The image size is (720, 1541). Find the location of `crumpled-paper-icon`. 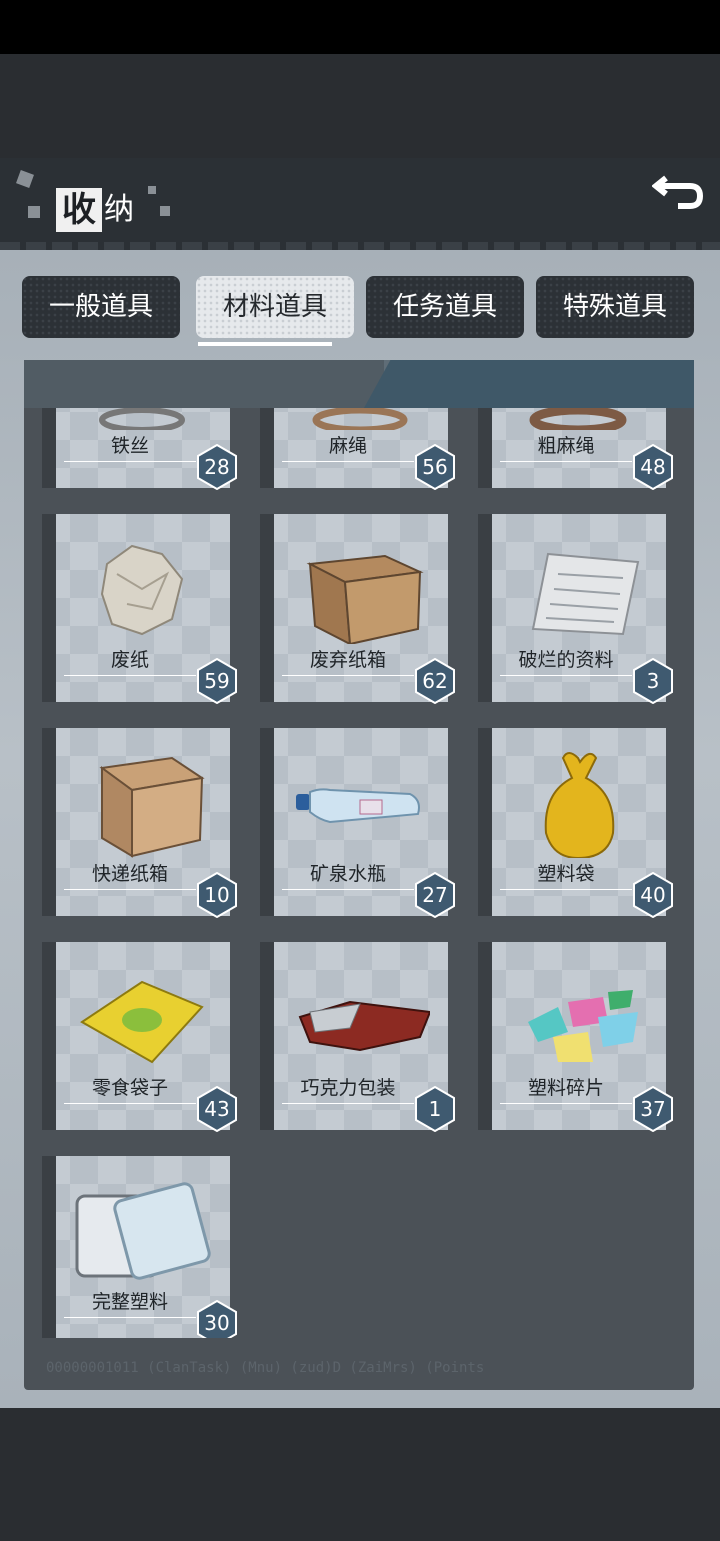

crumpled-paper-icon is located at coordinates (142, 590).